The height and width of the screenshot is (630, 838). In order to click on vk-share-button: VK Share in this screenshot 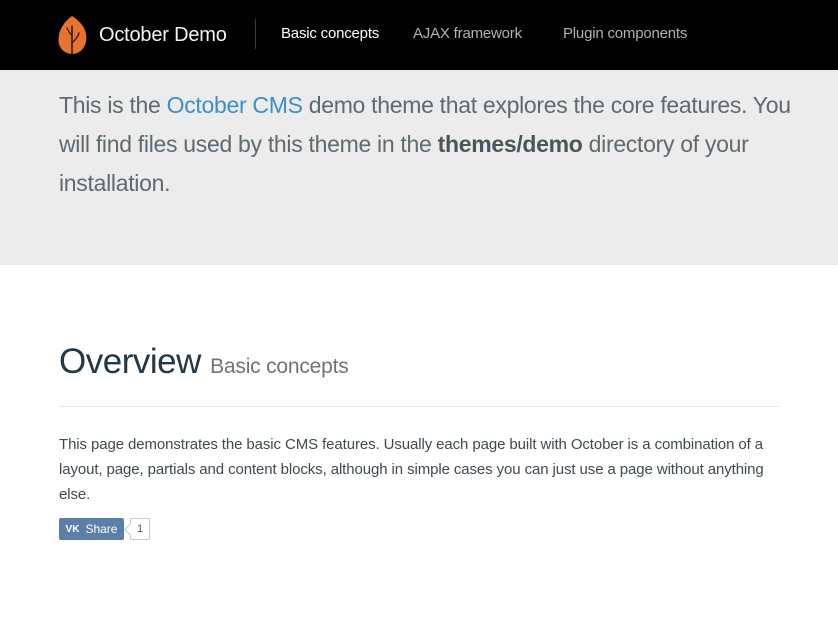, I will do `click(91, 529)`.